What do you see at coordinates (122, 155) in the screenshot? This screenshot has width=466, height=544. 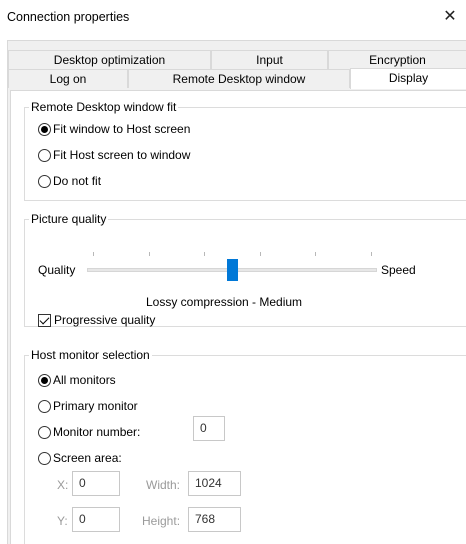 I see `fit-host-to-window-label: Fit Host screen to window` at bounding box center [122, 155].